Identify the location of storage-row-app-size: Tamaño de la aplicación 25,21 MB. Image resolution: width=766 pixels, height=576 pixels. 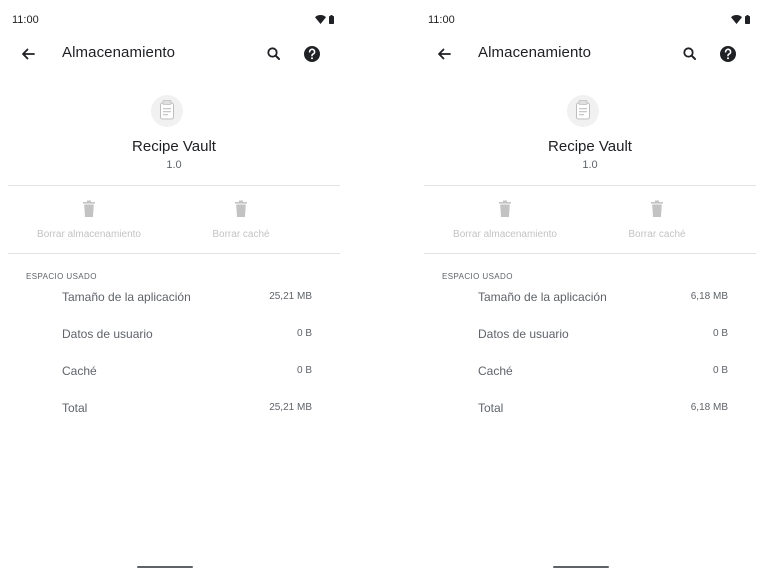
(174, 300).